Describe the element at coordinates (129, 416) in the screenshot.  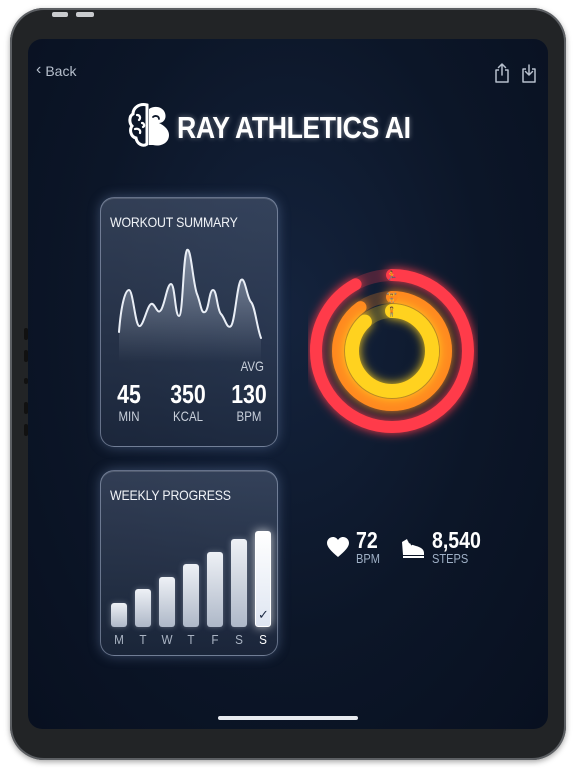
I see `stat-unit: MIN` at that location.